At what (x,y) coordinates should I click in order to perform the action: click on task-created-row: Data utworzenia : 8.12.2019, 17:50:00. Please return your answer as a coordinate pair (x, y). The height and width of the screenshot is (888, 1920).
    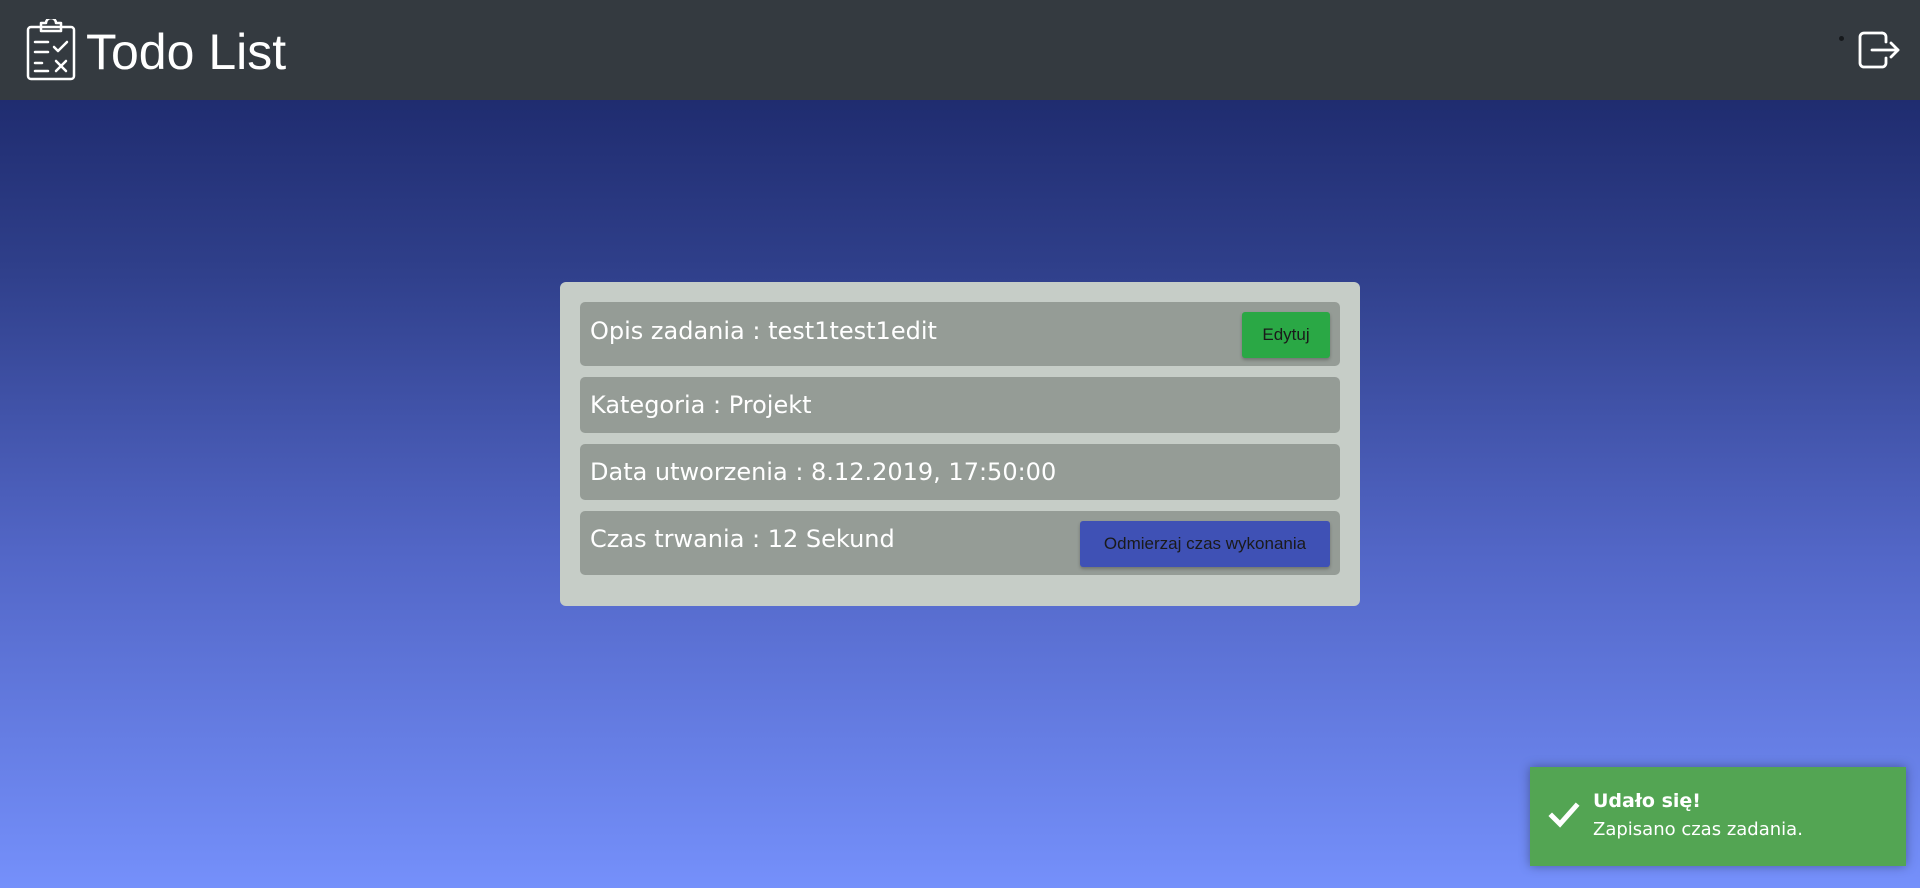
    Looking at the image, I should click on (960, 472).